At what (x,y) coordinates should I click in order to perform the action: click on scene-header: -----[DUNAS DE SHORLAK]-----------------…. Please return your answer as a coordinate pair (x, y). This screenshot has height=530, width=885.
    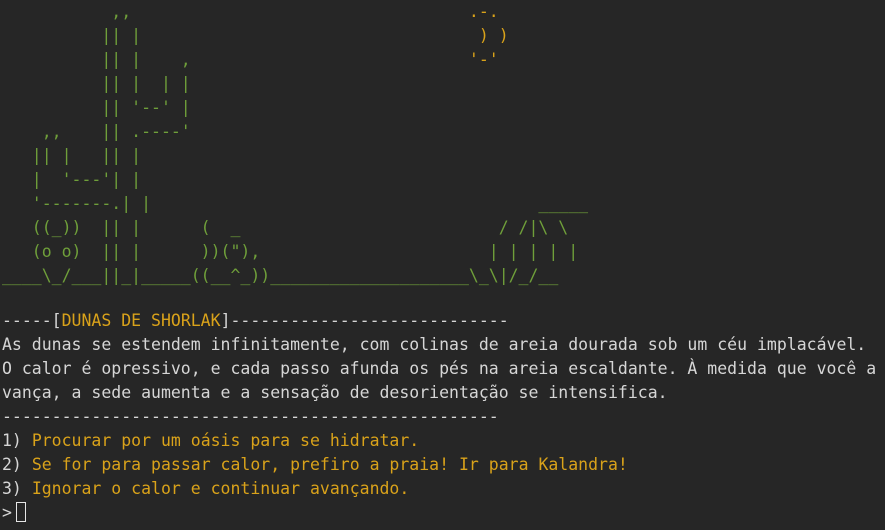
    Looking at the image, I should click on (439, 321).